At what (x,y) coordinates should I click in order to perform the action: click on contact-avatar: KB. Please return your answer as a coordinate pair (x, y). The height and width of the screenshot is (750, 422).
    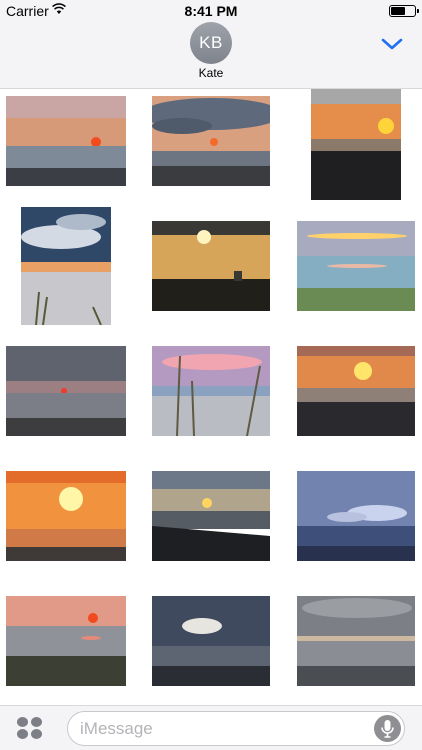
    Looking at the image, I should click on (211, 43).